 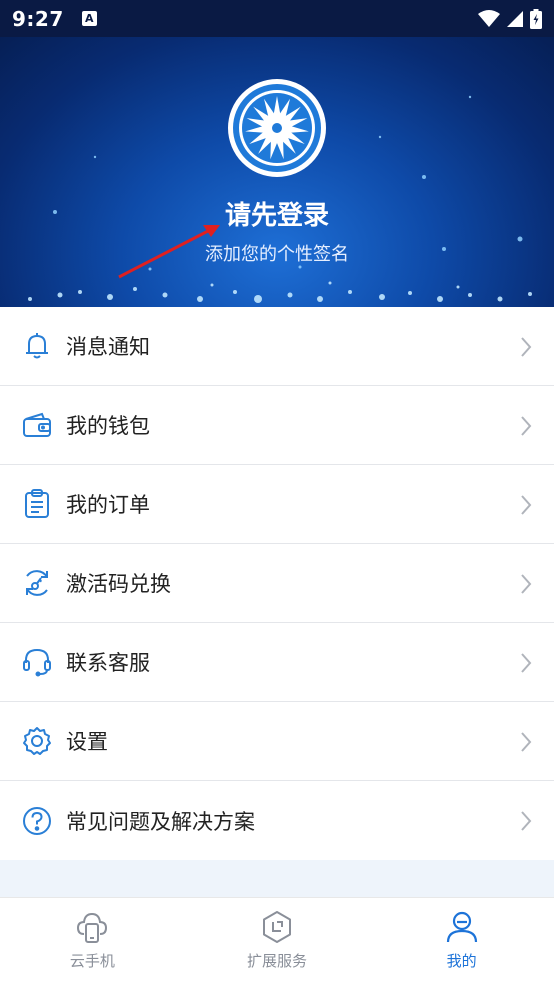 I want to click on menu-item-notifications: 消息通知, so click(x=277, y=346).